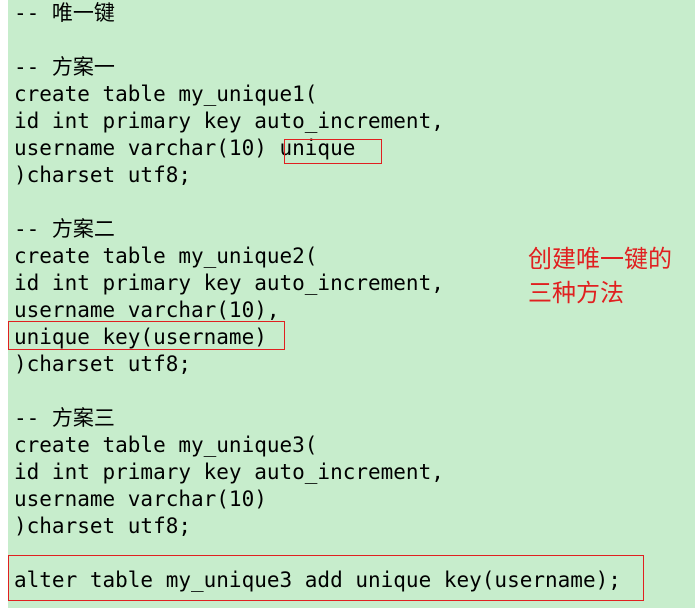 The height and width of the screenshot is (608, 695). Describe the element at coordinates (103, 526) in the screenshot. I see `code-line-20: )charset utf8;` at that location.